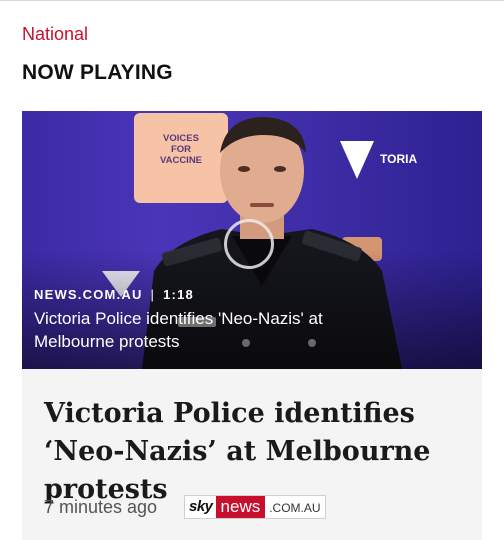 The image size is (504, 540). I want to click on play-ring-icon, so click(249, 244).